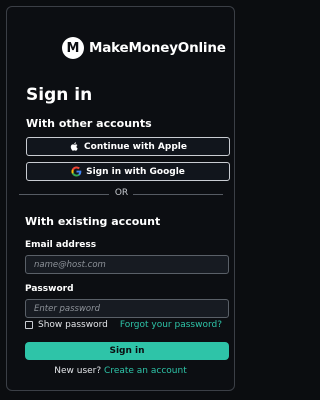 This screenshot has height=400, width=320. What do you see at coordinates (127, 264) in the screenshot?
I see `email-field` at bounding box center [127, 264].